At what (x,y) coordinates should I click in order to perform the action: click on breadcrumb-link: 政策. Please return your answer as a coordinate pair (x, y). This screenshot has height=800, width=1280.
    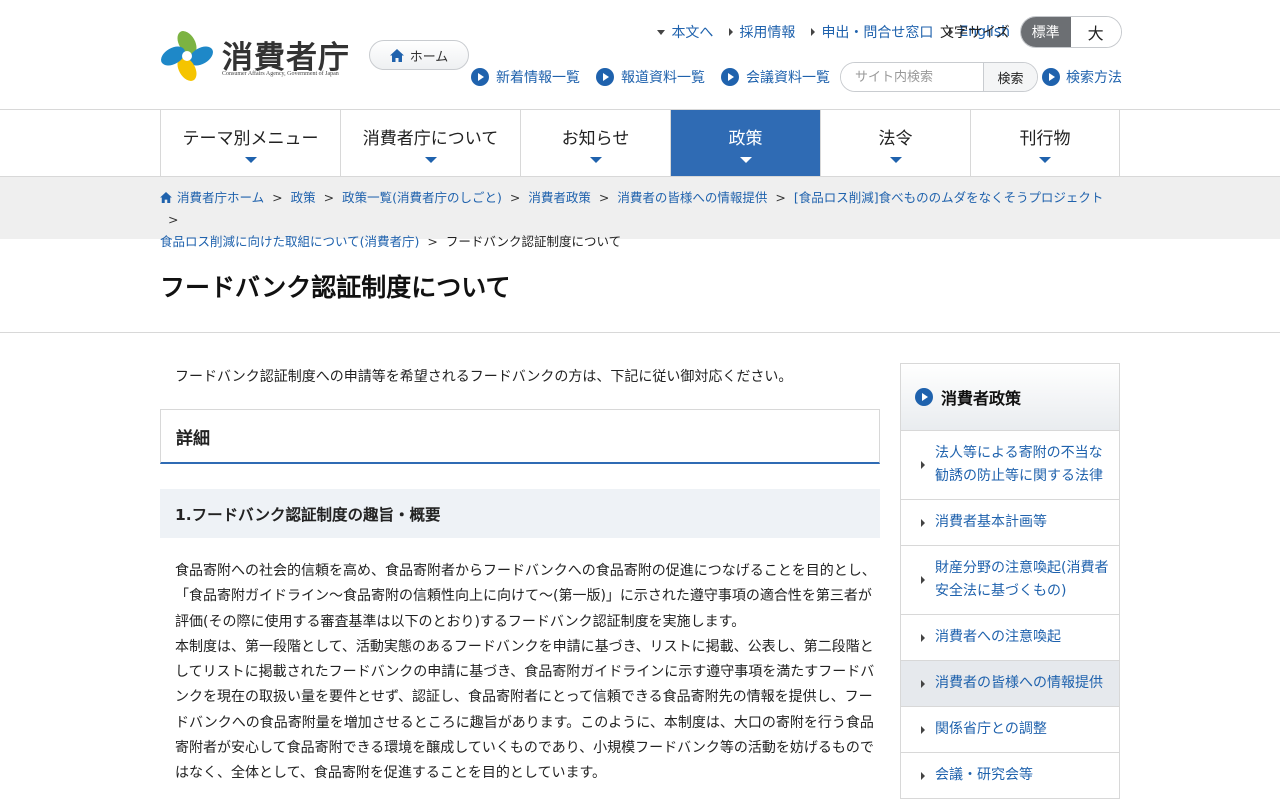
    Looking at the image, I should click on (303, 197).